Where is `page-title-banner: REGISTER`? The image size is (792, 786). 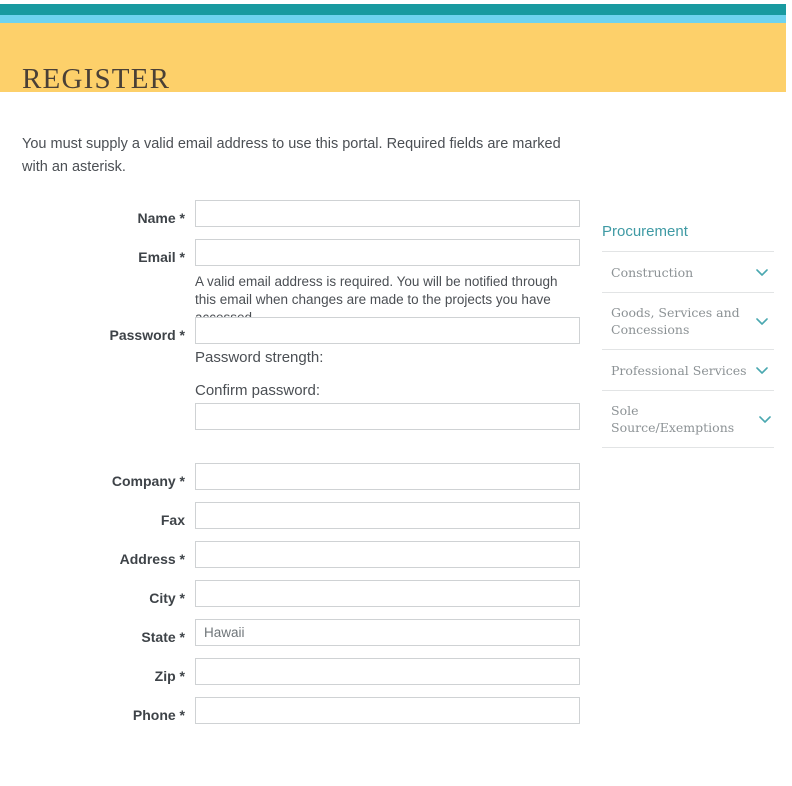 page-title-banner: REGISTER is located at coordinates (393, 59).